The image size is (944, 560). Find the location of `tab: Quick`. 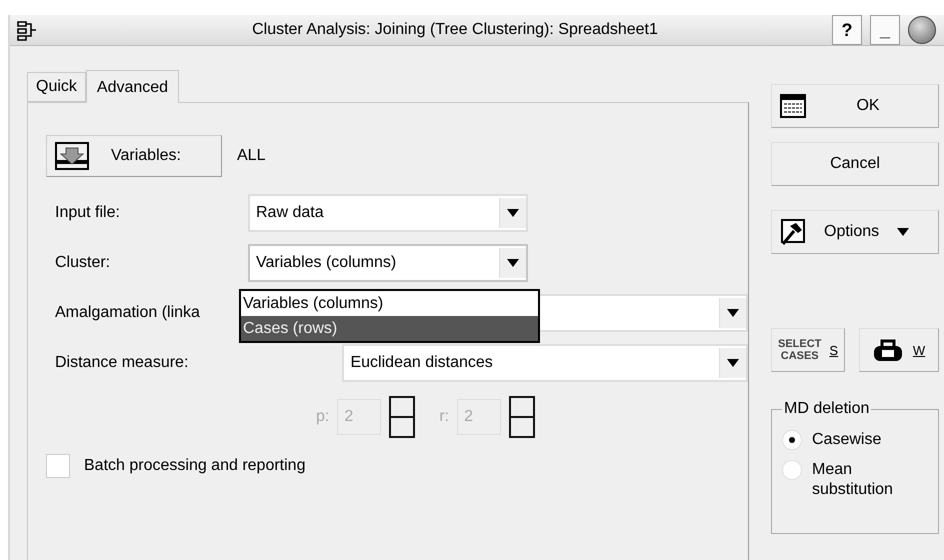

tab: Quick is located at coordinates (56, 87).